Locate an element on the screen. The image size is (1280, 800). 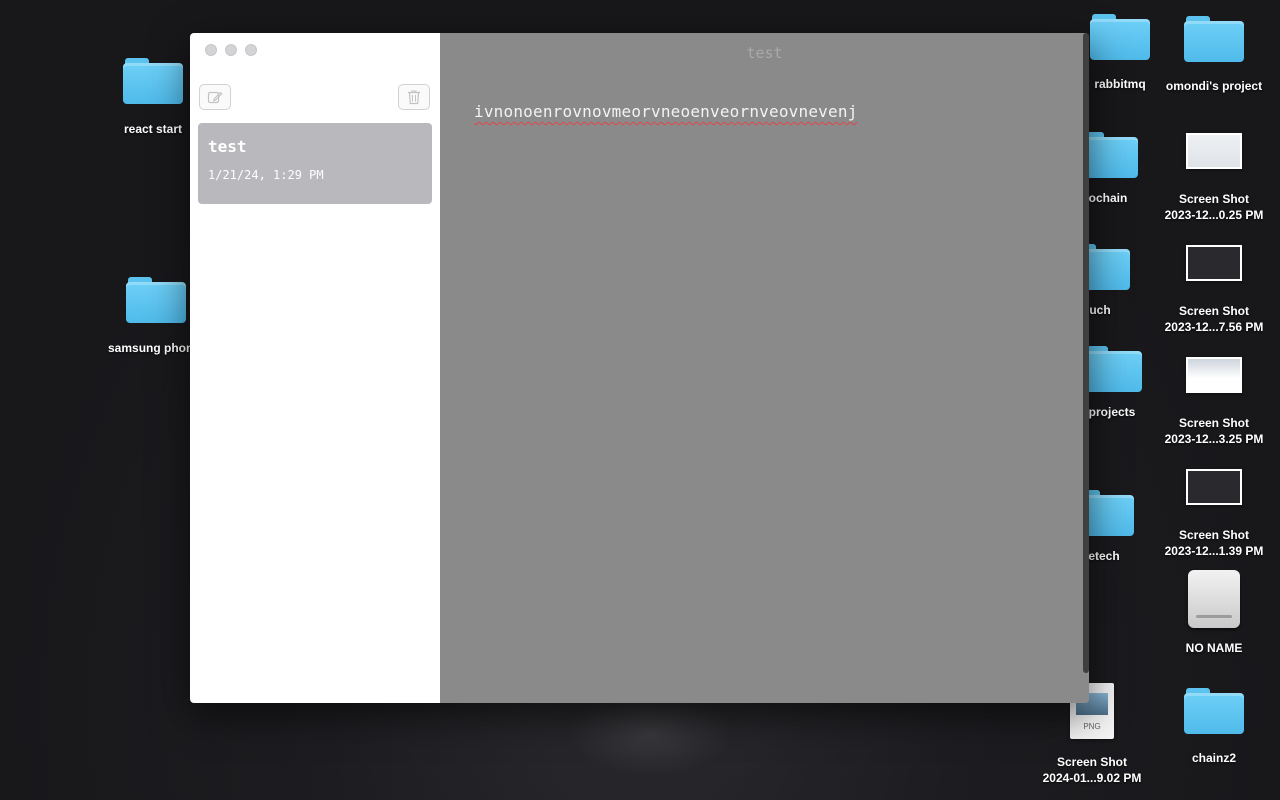
desktop-screenshot-1: Screen Shot 2023-12...0.25 PM is located at coordinates (1214, 178).